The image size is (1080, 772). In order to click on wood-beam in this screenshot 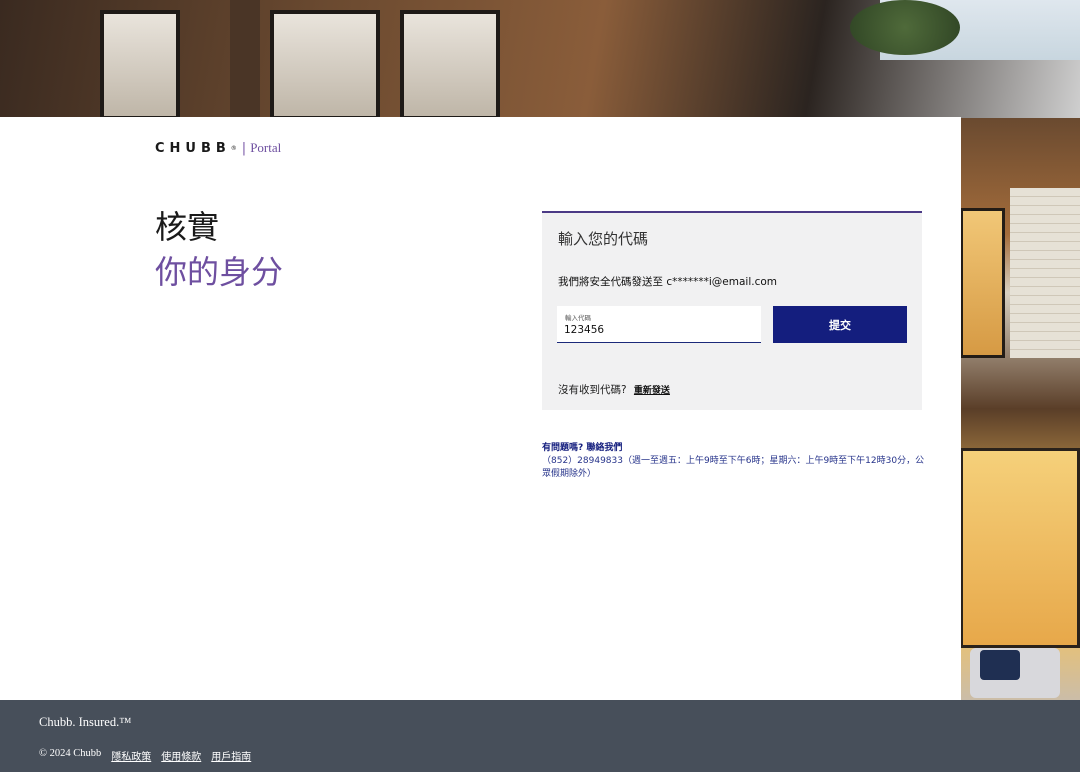, I will do `click(245, 60)`.